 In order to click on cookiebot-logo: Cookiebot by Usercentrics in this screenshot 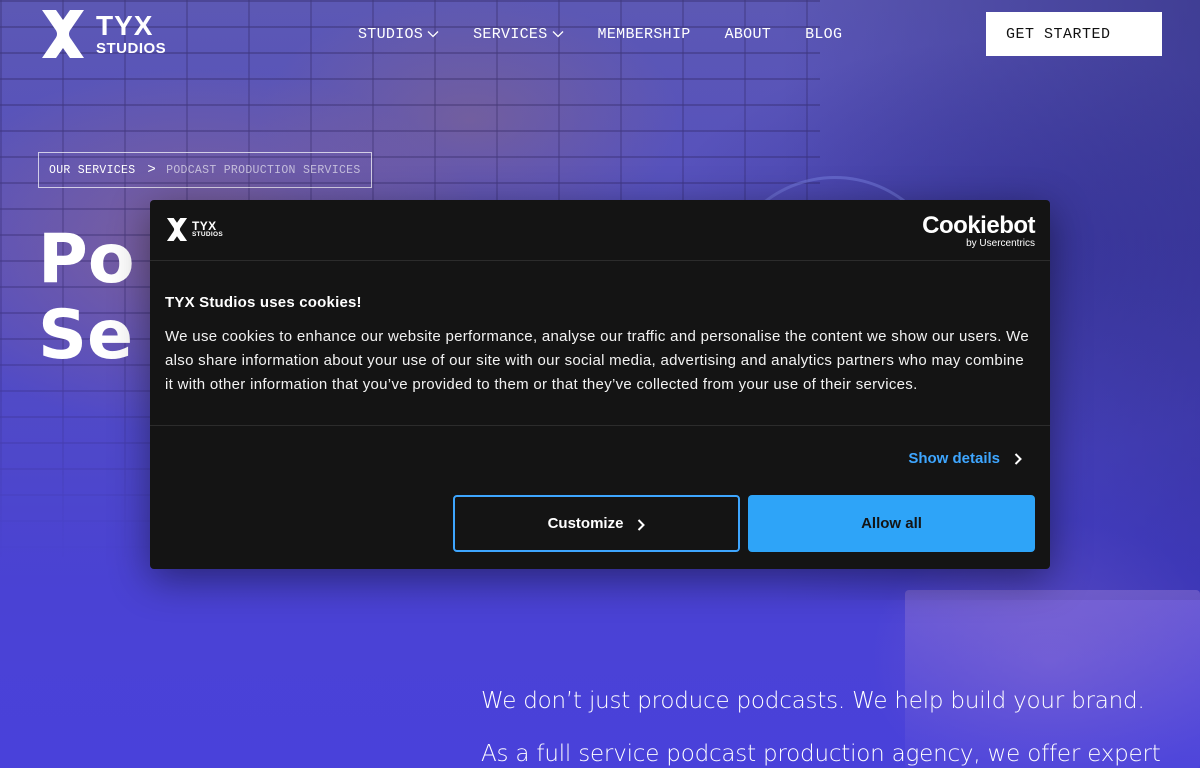, I will do `click(978, 231)`.